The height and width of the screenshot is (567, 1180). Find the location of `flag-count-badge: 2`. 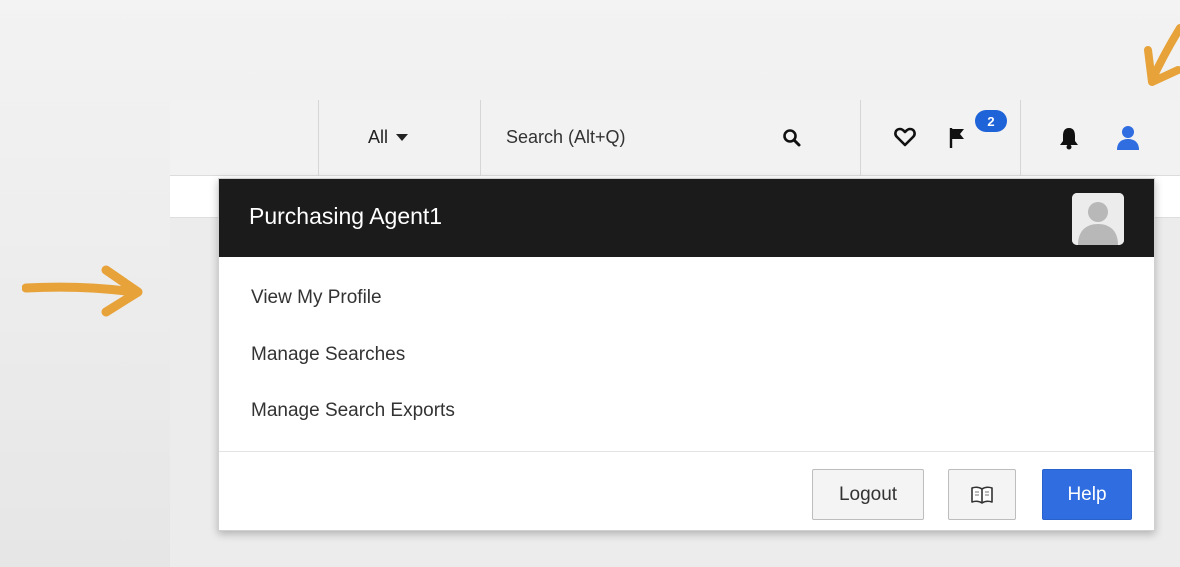

flag-count-badge: 2 is located at coordinates (991, 121).